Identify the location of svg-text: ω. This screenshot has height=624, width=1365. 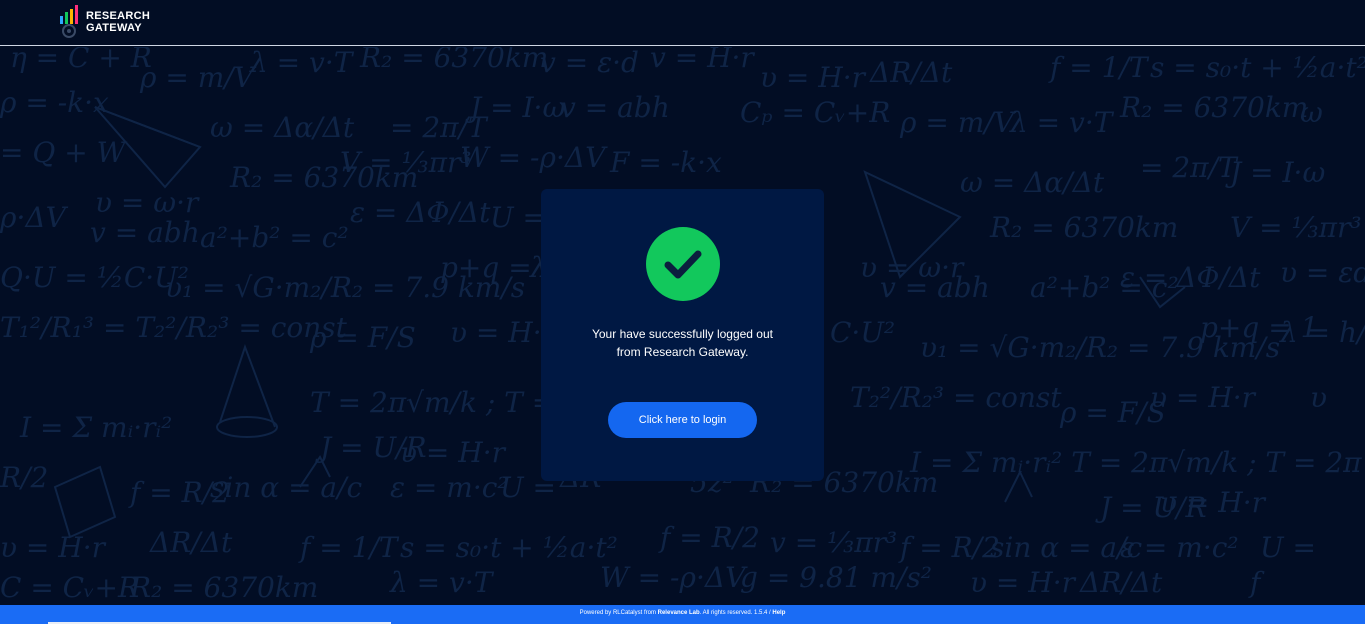
(1311, 112).